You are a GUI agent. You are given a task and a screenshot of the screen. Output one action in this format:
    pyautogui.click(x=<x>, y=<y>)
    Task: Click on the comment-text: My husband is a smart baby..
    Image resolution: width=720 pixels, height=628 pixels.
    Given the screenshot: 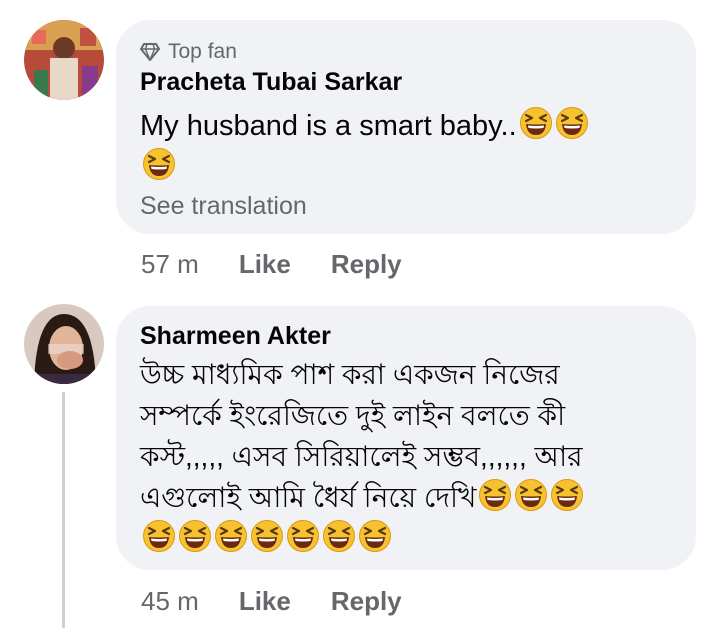 What is the action you would take?
    pyautogui.click(x=410, y=147)
    